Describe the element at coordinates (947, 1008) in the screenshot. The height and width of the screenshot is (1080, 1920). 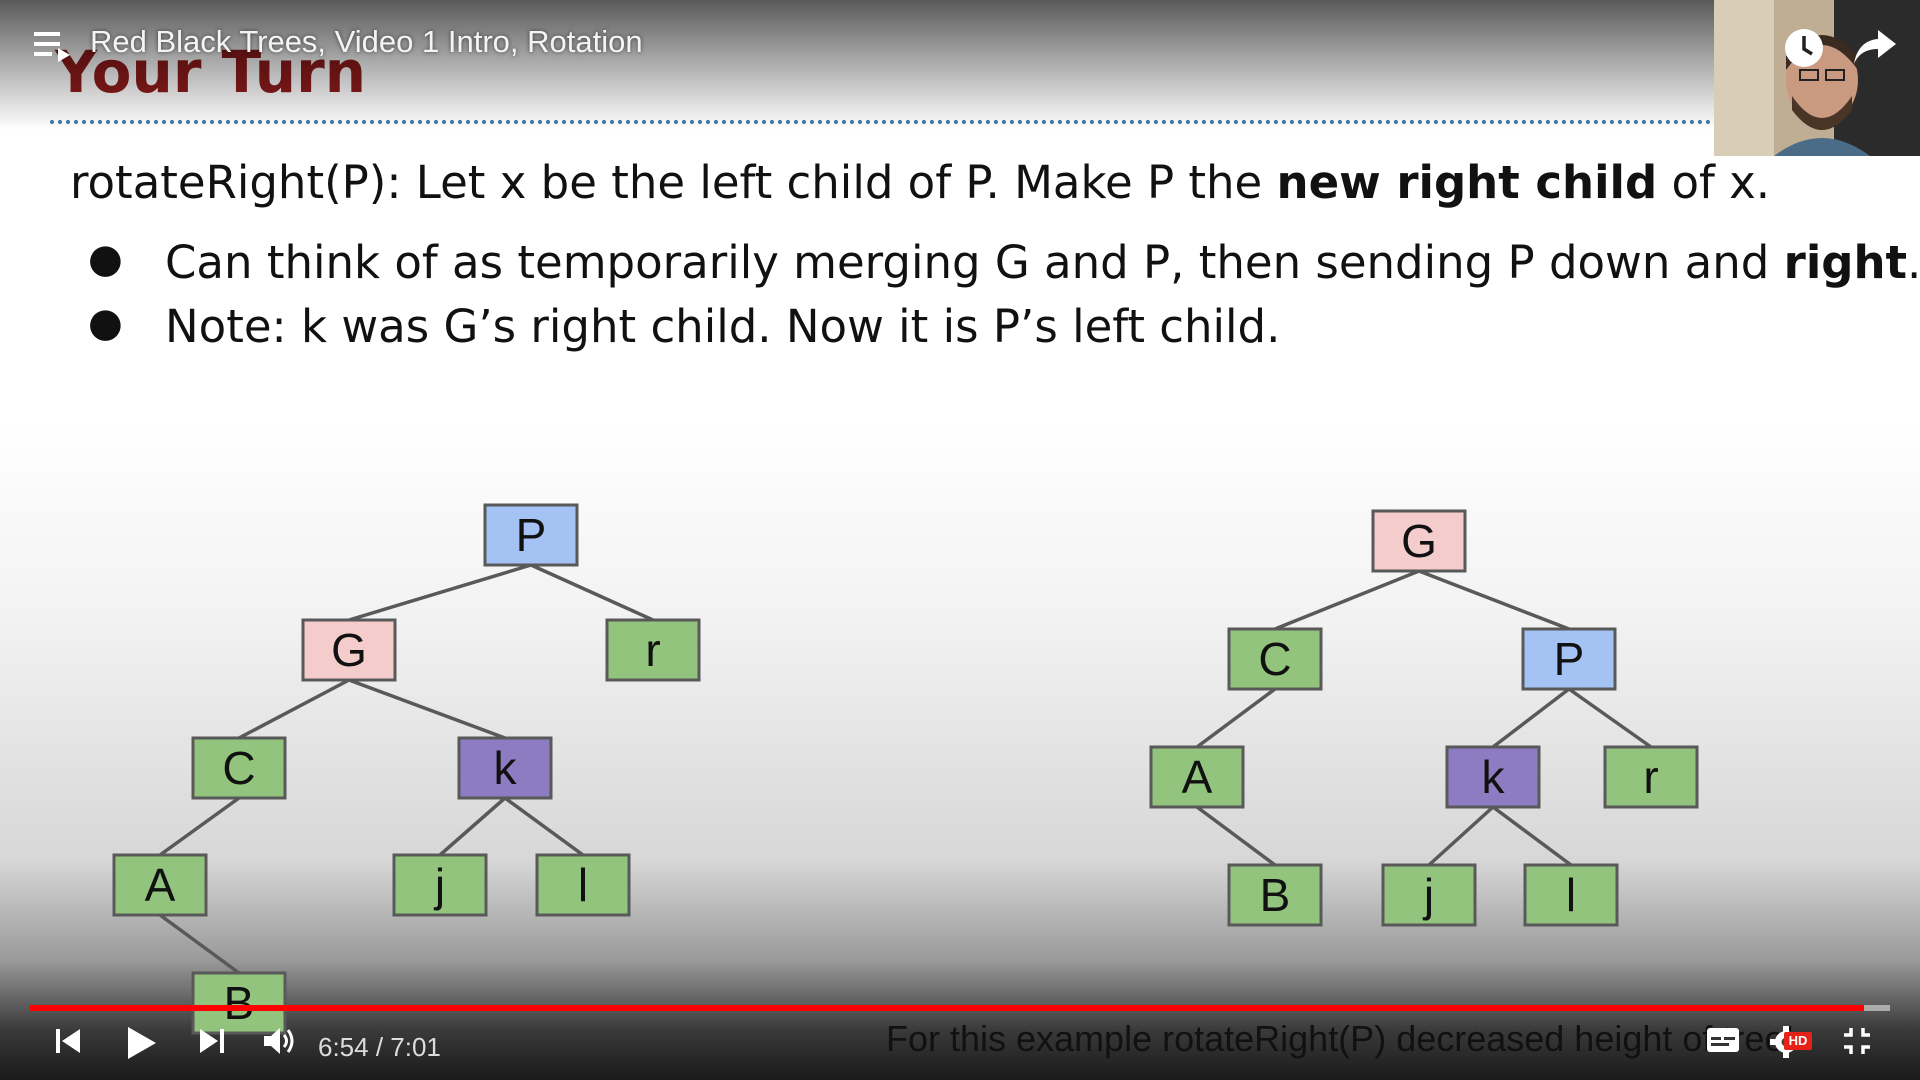
I see `progress-bar-played` at that location.